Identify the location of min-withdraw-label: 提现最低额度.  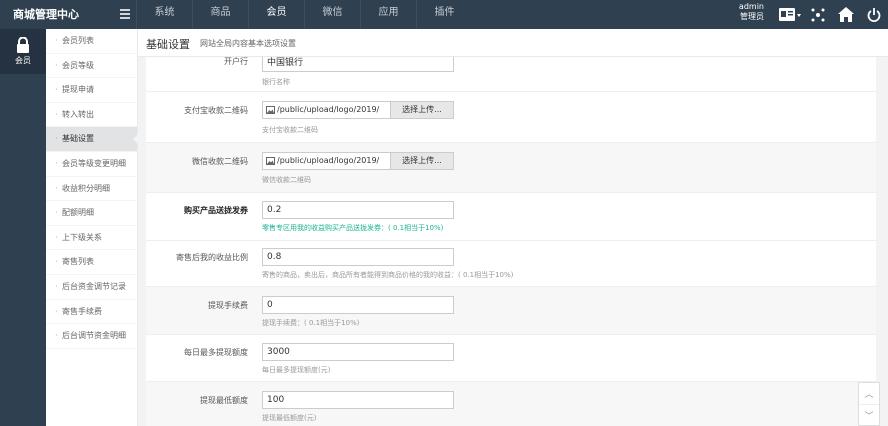
(224, 400).